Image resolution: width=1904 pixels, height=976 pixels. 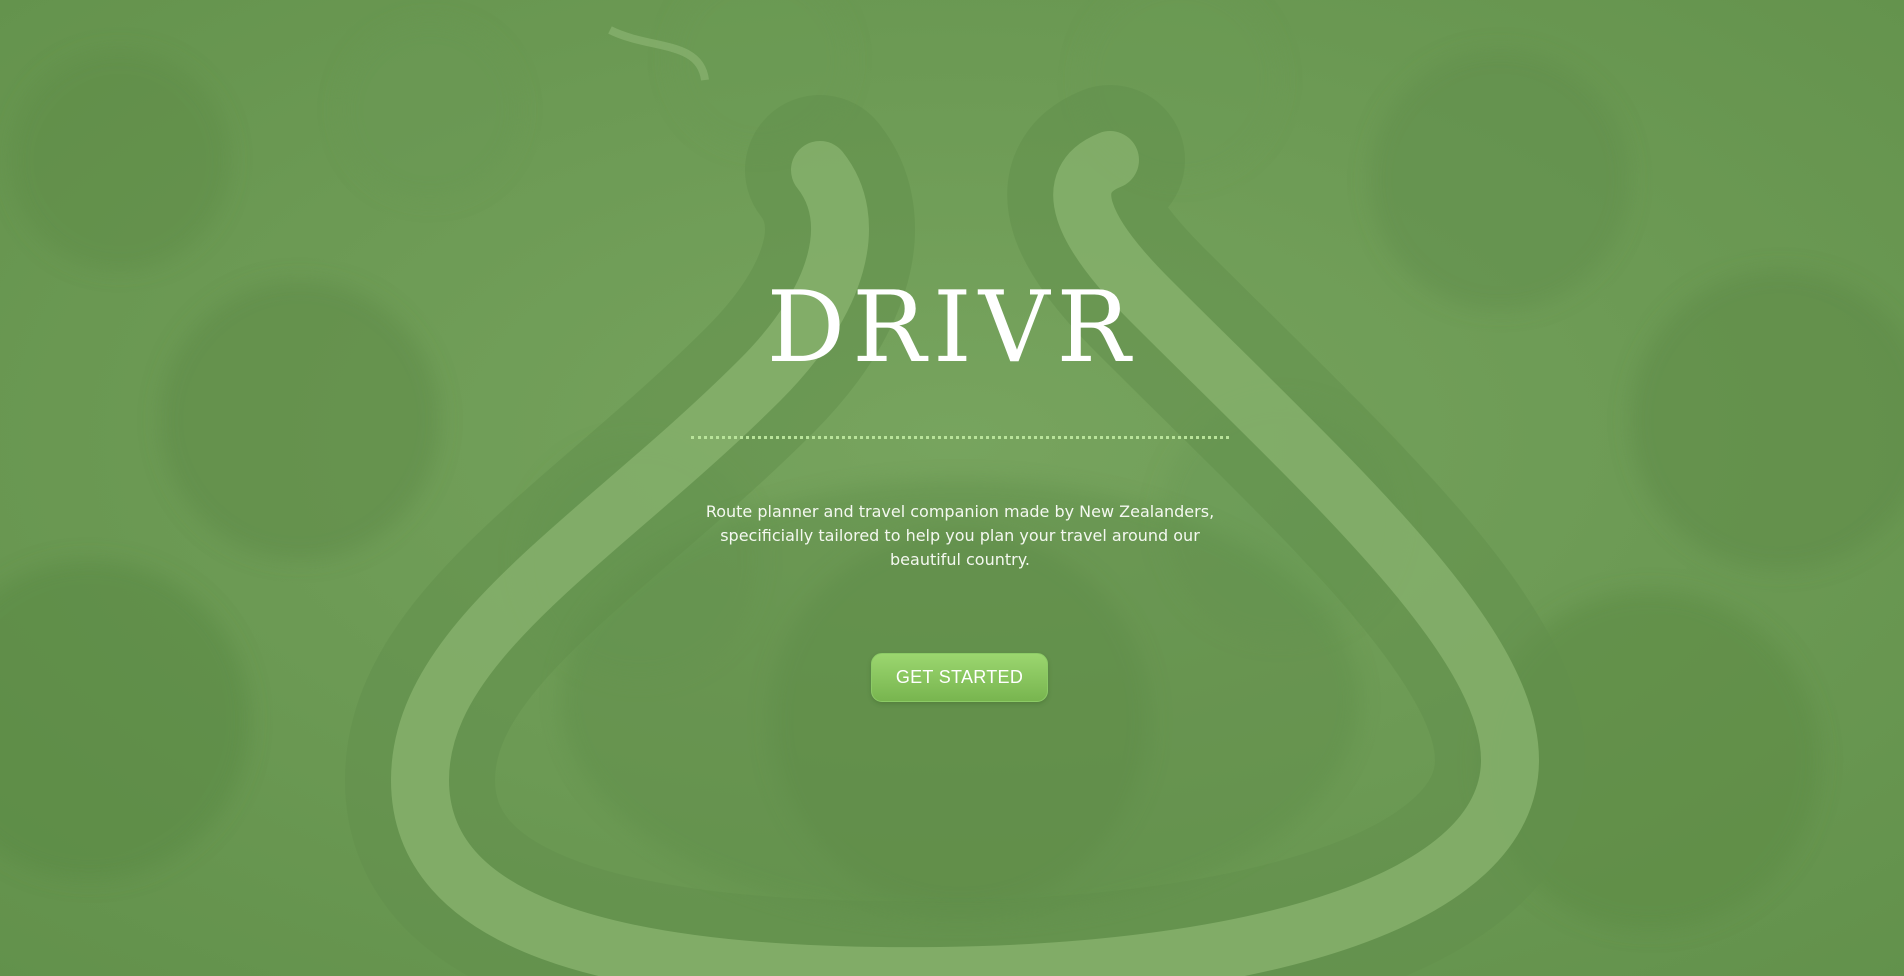 What do you see at coordinates (959, 677) in the screenshot?
I see `get-started-button: GET STARTED` at bounding box center [959, 677].